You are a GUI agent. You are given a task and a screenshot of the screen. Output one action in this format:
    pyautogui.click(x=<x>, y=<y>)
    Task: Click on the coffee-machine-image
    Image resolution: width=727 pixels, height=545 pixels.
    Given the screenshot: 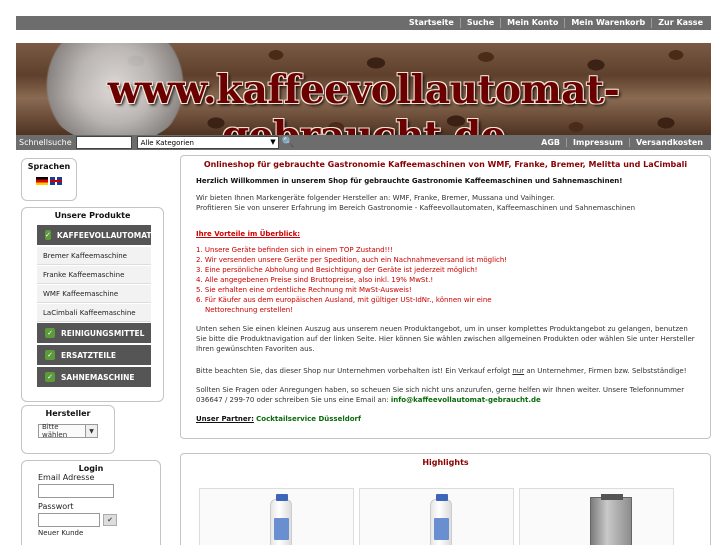 What is the action you would take?
    pyautogui.click(x=611, y=519)
    